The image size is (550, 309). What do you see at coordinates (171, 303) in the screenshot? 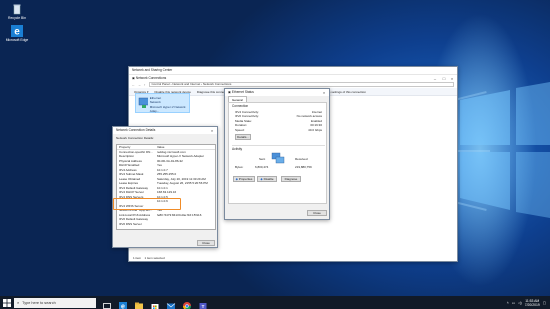
I see `mail-icon` at bounding box center [171, 303].